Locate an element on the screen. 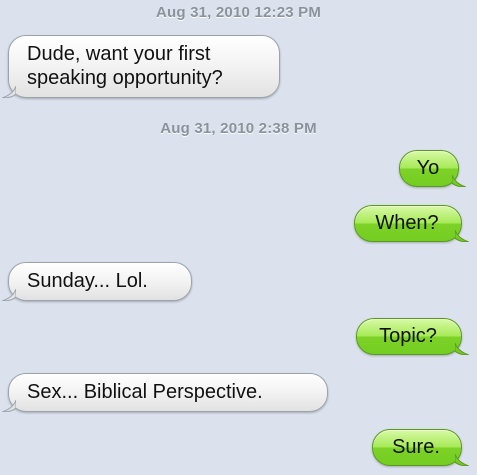 This screenshot has width=477, height=475. sent-message-bubble: Yo is located at coordinates (432, 168).